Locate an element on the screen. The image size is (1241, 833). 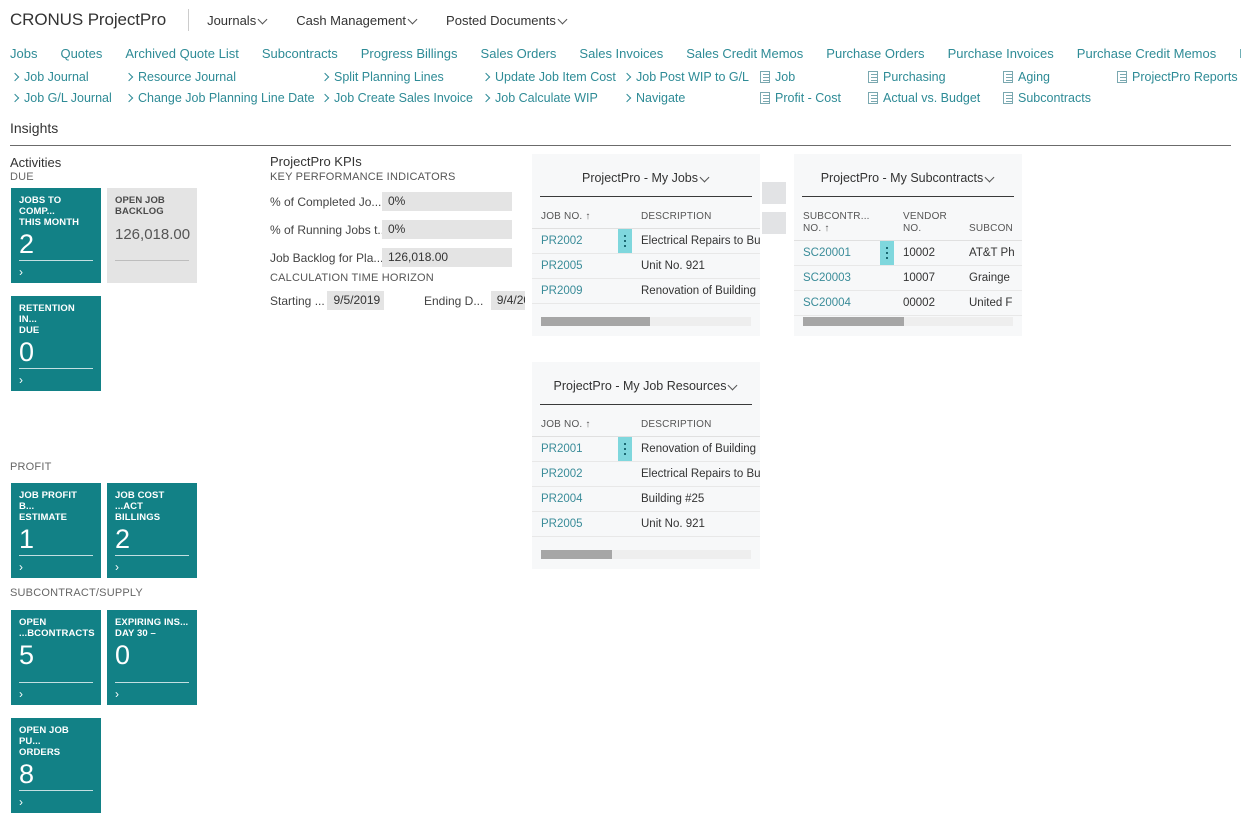
cell-job-no: PR2004 is located at coordinates (575, 499).